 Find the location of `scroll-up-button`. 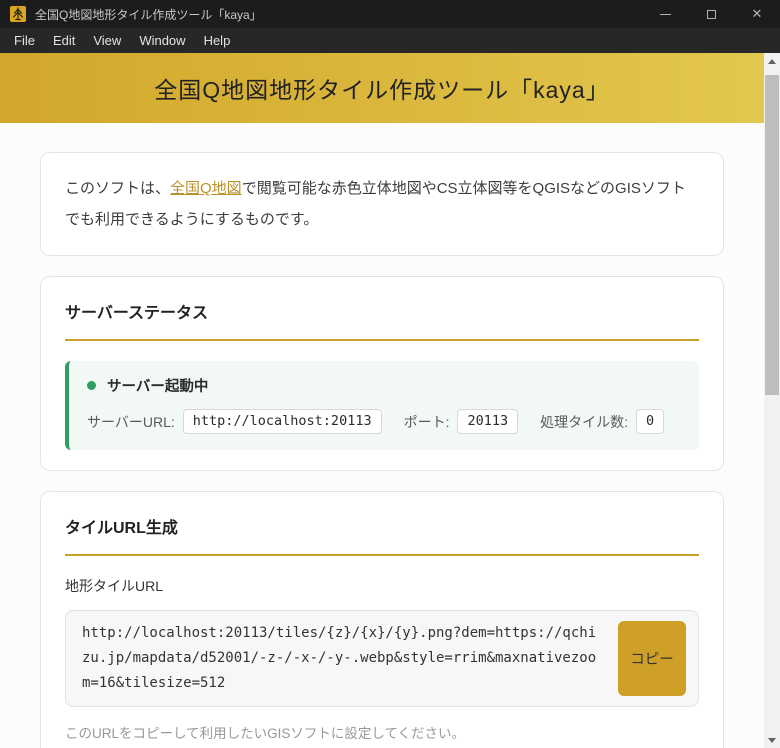

scroll-up-button is located at coordinates (772, 61).